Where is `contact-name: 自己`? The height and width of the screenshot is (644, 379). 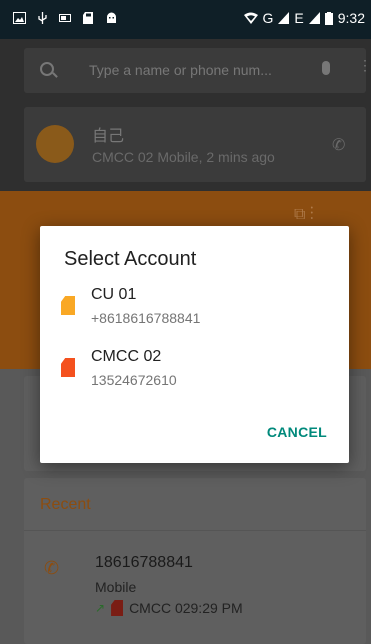
contact-name: 自己 is located at coordinates (108, 136).